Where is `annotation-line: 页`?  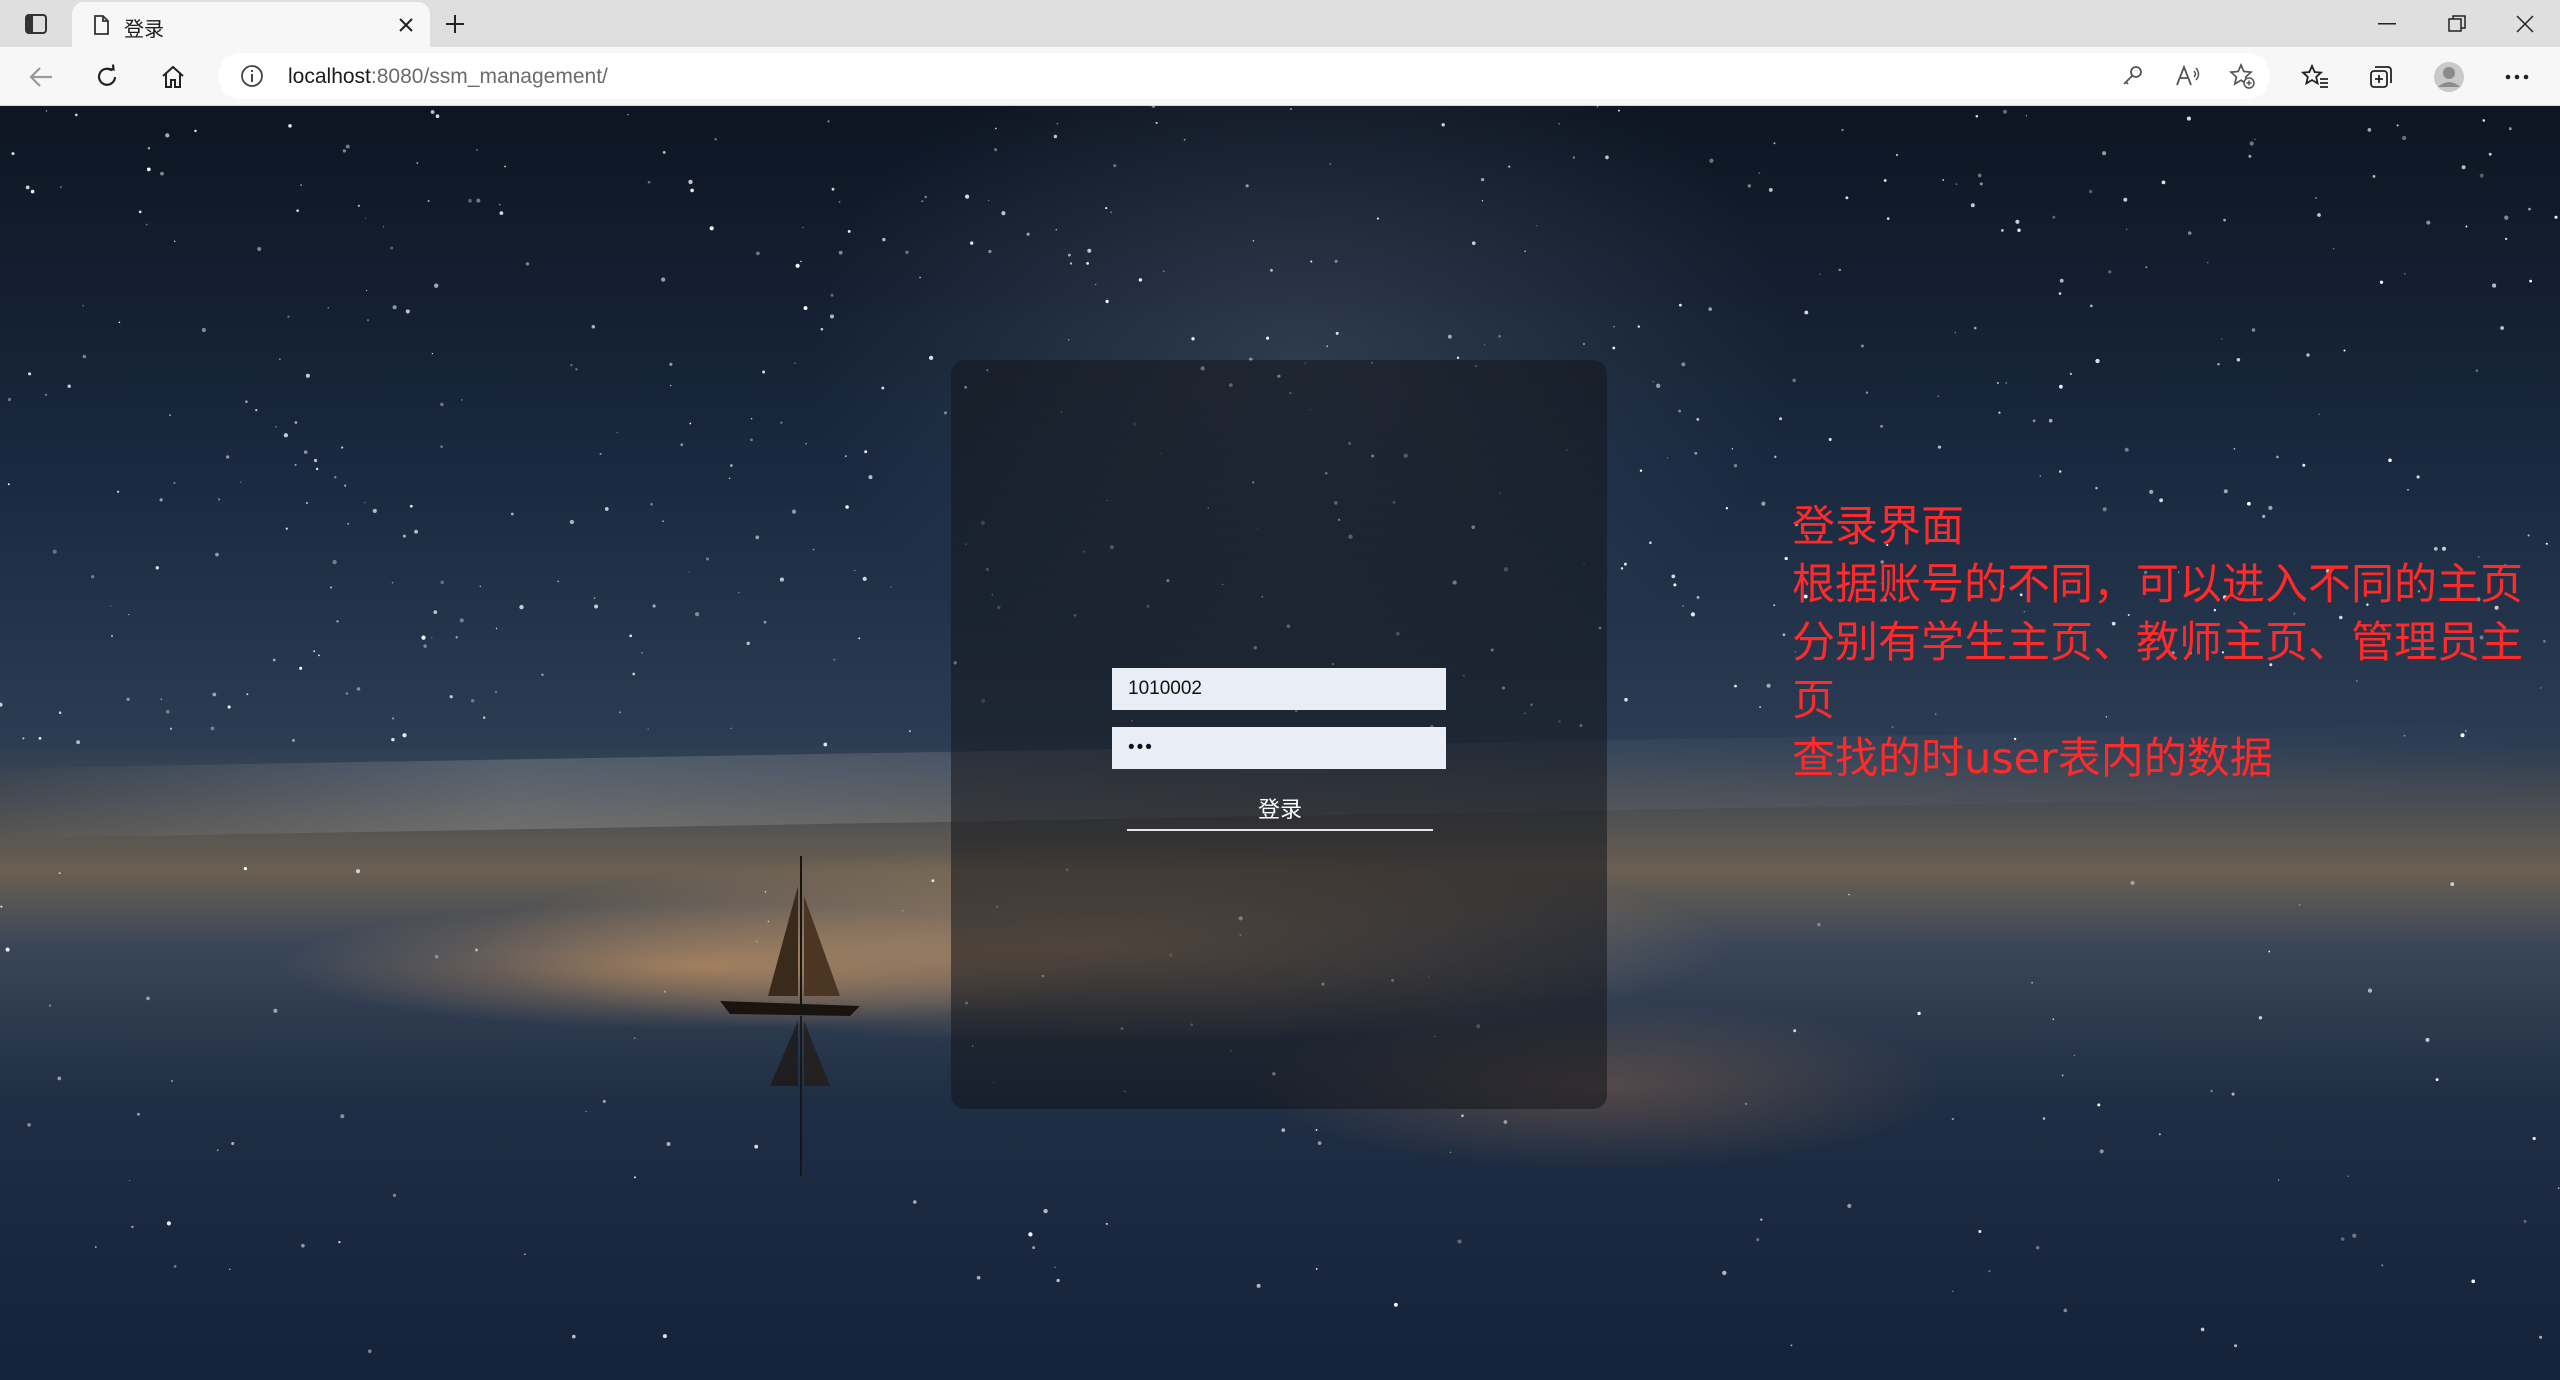
annotation-line: 页 is located at coordinates (1813, 701).